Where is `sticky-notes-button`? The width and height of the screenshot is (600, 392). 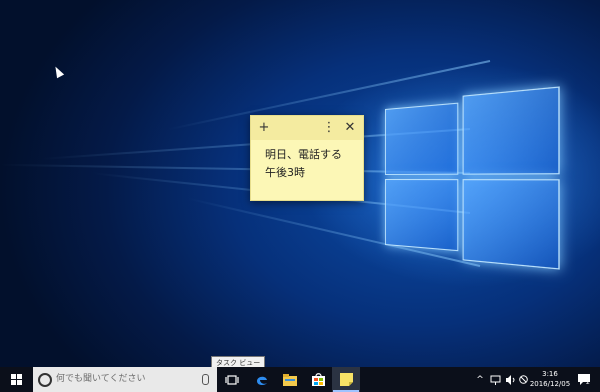
sticky-notes-button is located at coordinates (346, 379).